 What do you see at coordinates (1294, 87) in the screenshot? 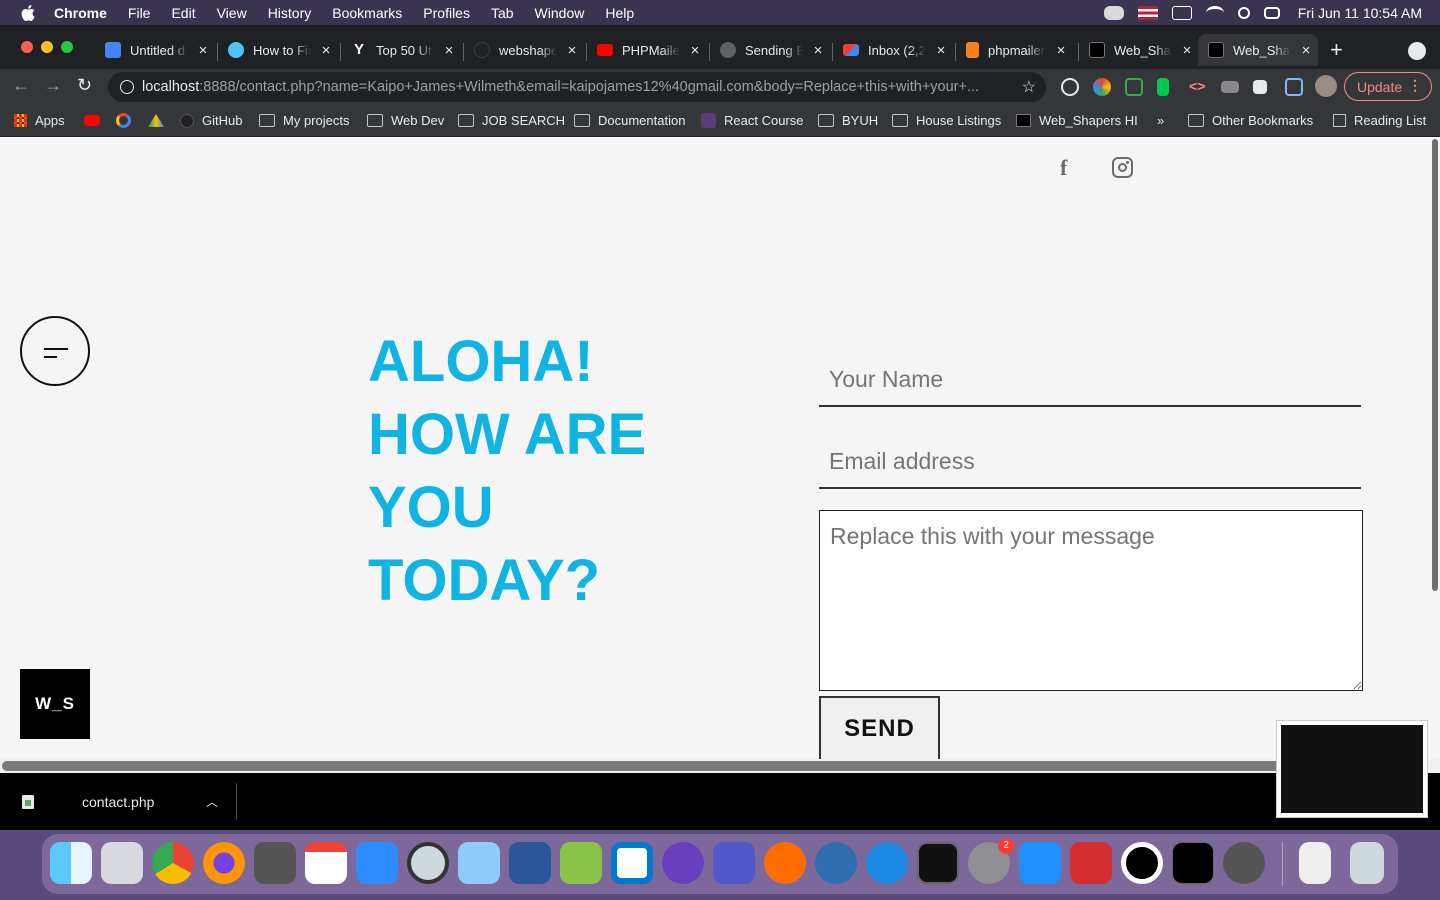
I see `cast-icon` at bounding box center [1294, 87].